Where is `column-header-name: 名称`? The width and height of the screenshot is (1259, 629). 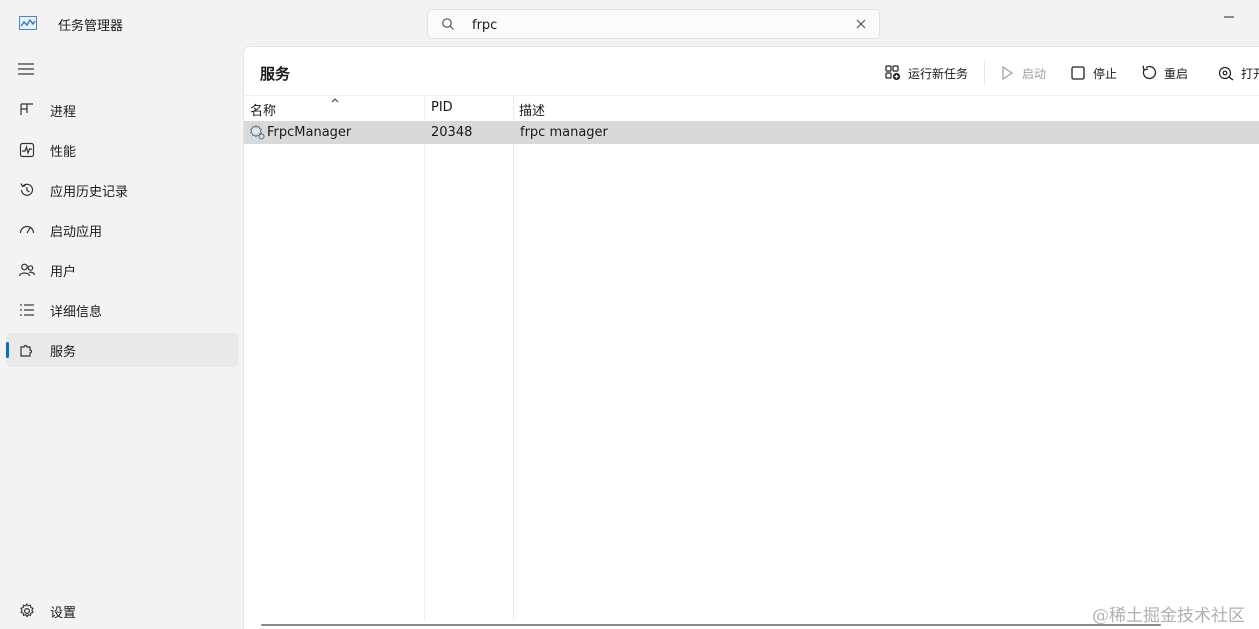 column-header-name: 名称 is located at coordinates (334, 109).